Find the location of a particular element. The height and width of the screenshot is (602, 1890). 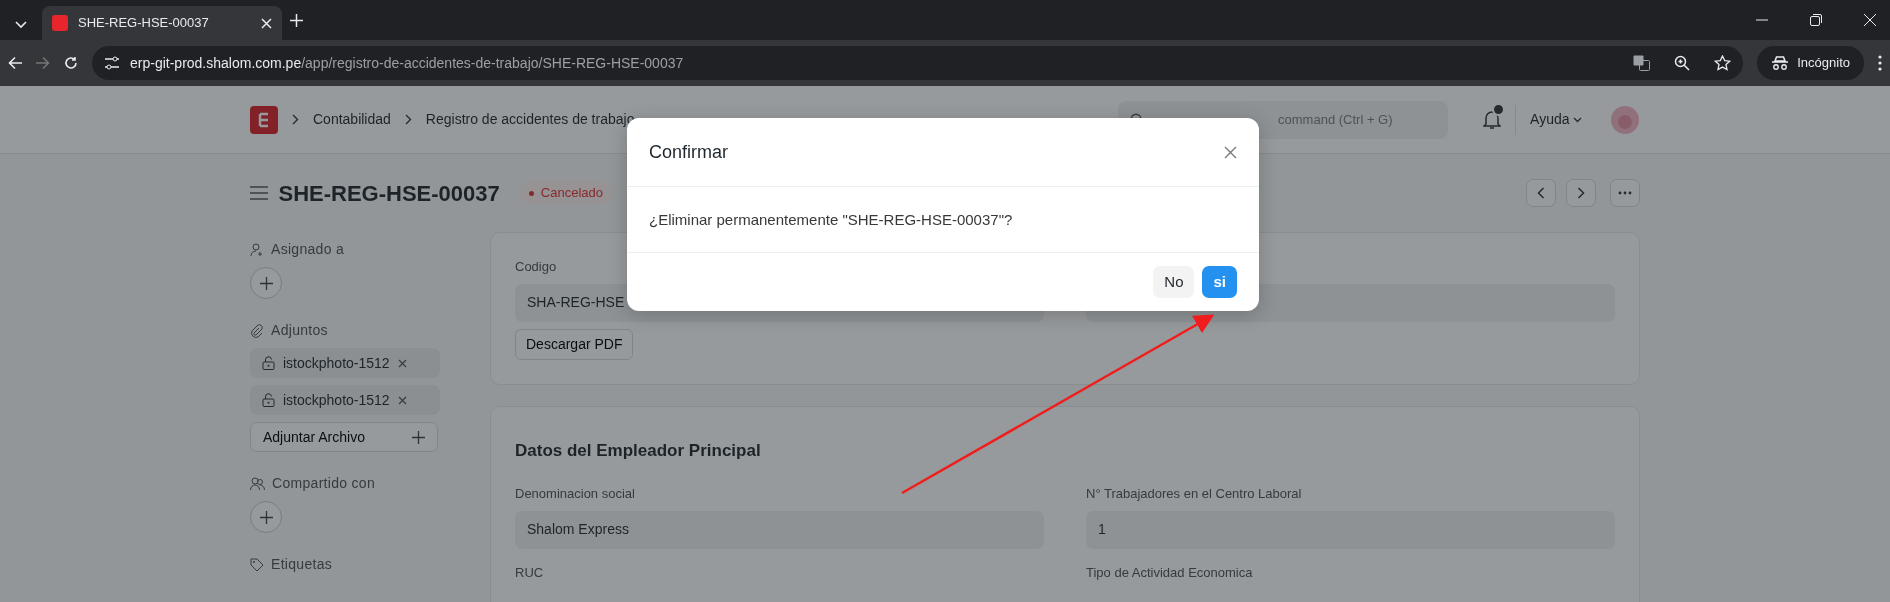

address-bar: erp-git-prod.shalom.com.pe/app/registro-de-accidentes-de-trabajo/SHE-REG-HSE-00037 is located at coordinates (918, 63).